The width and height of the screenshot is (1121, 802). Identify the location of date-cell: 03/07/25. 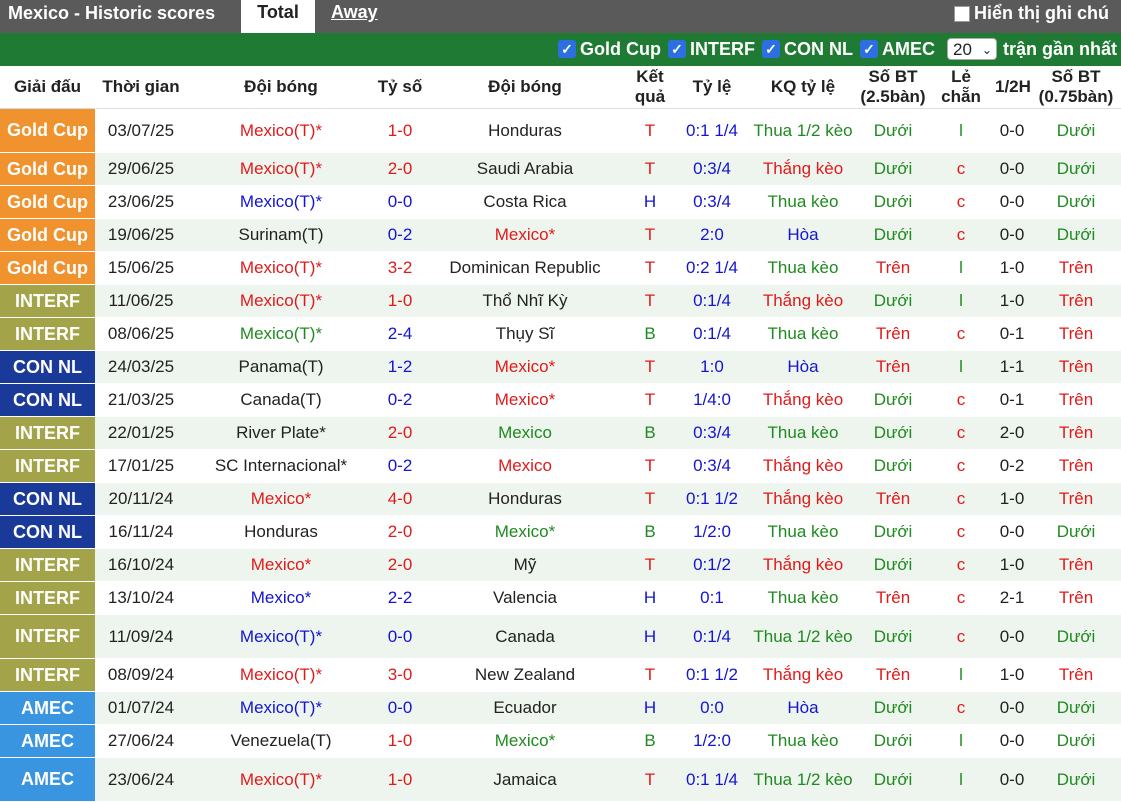
(141, 130).